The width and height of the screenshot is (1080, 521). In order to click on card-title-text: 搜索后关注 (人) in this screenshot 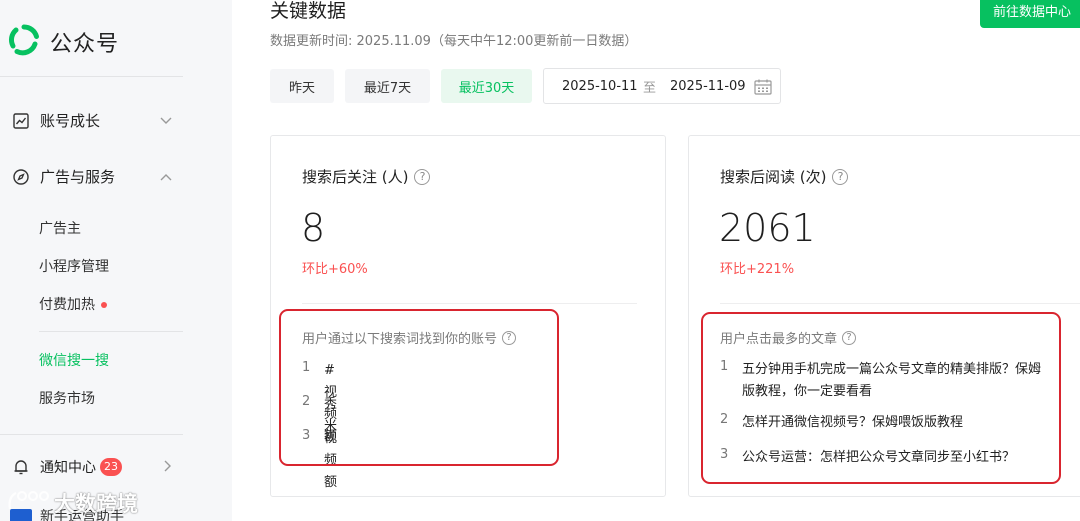, I will do `click(355, 177)`.